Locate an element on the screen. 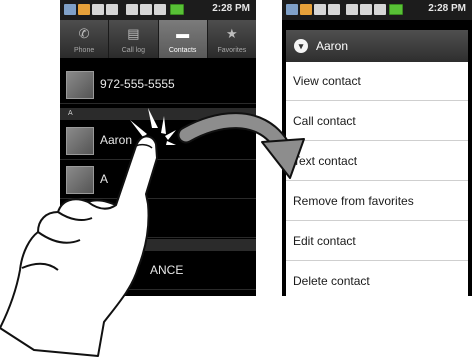 Image resolution: width=474 pixels, height=362 pixels. menu-item-text-contact: Text contact is located at coordinates (377, 161).